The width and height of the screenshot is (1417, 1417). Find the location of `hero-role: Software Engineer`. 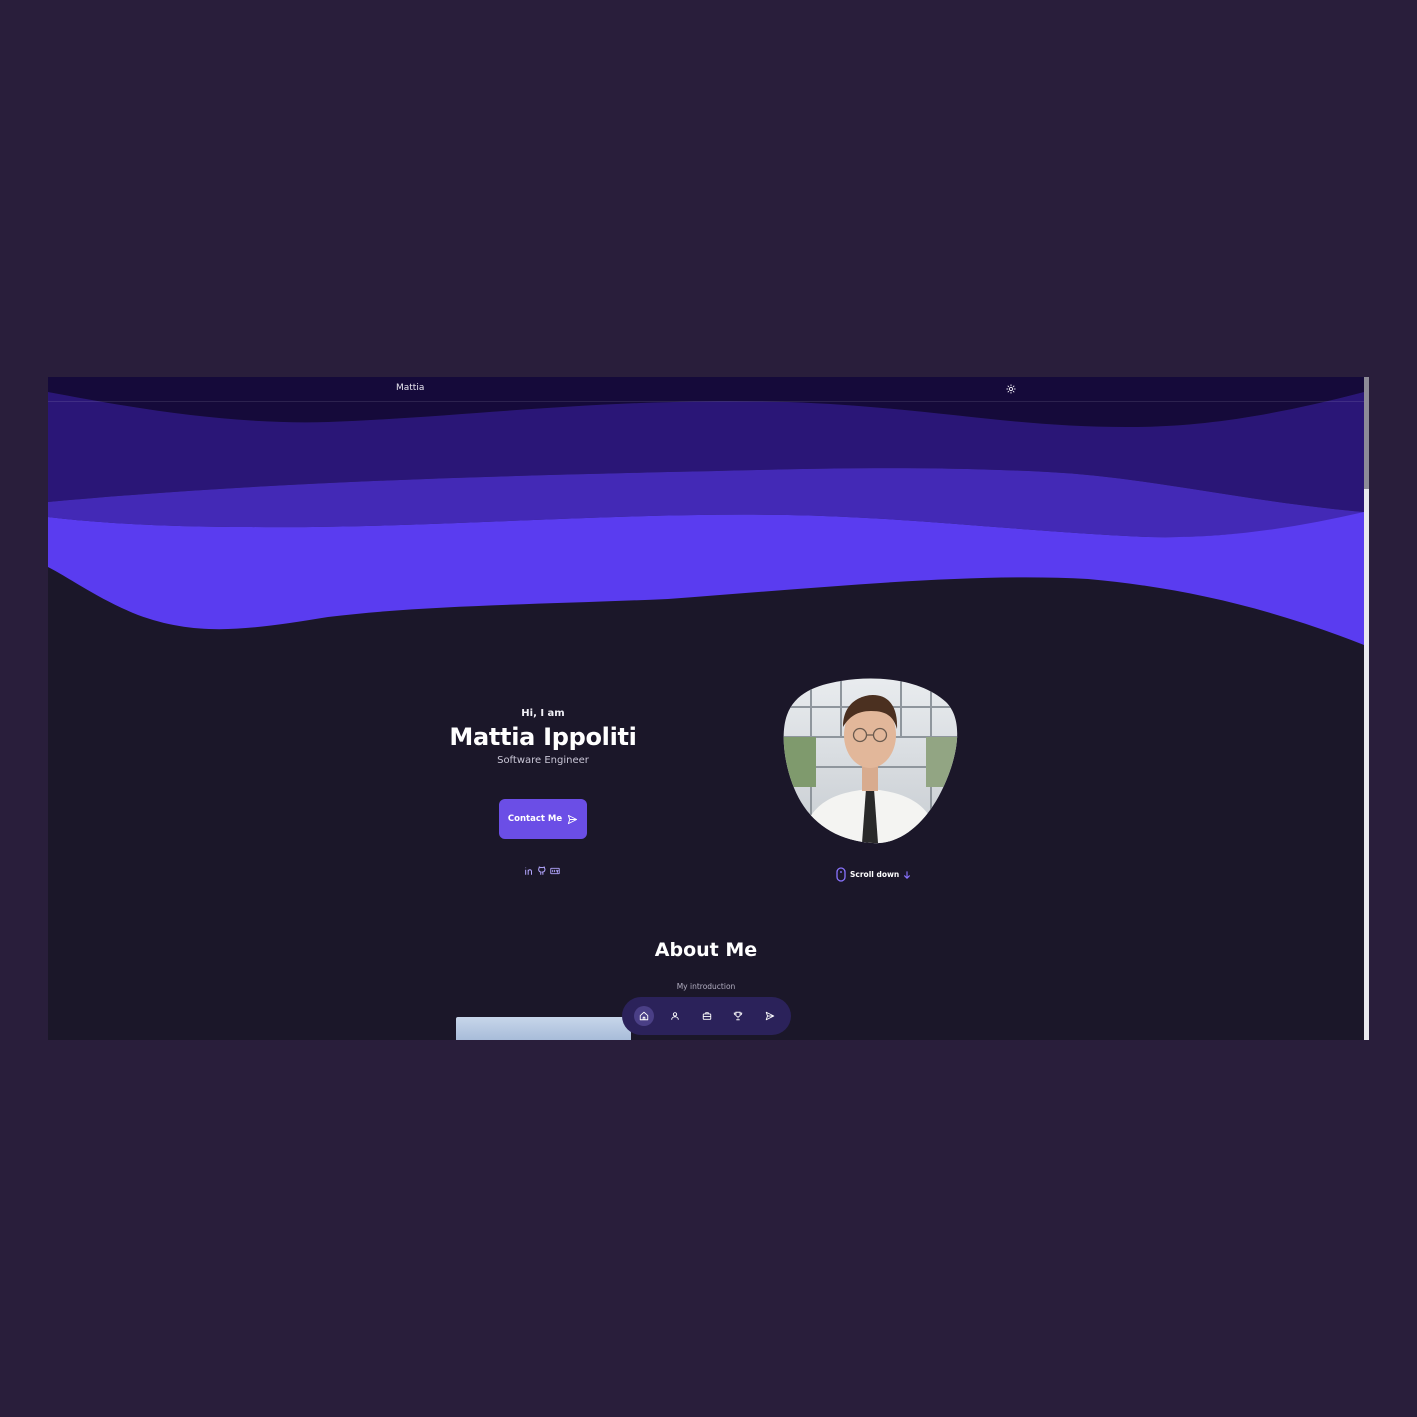

hero-role: Software Engineer is located at coordinates (543, 760).